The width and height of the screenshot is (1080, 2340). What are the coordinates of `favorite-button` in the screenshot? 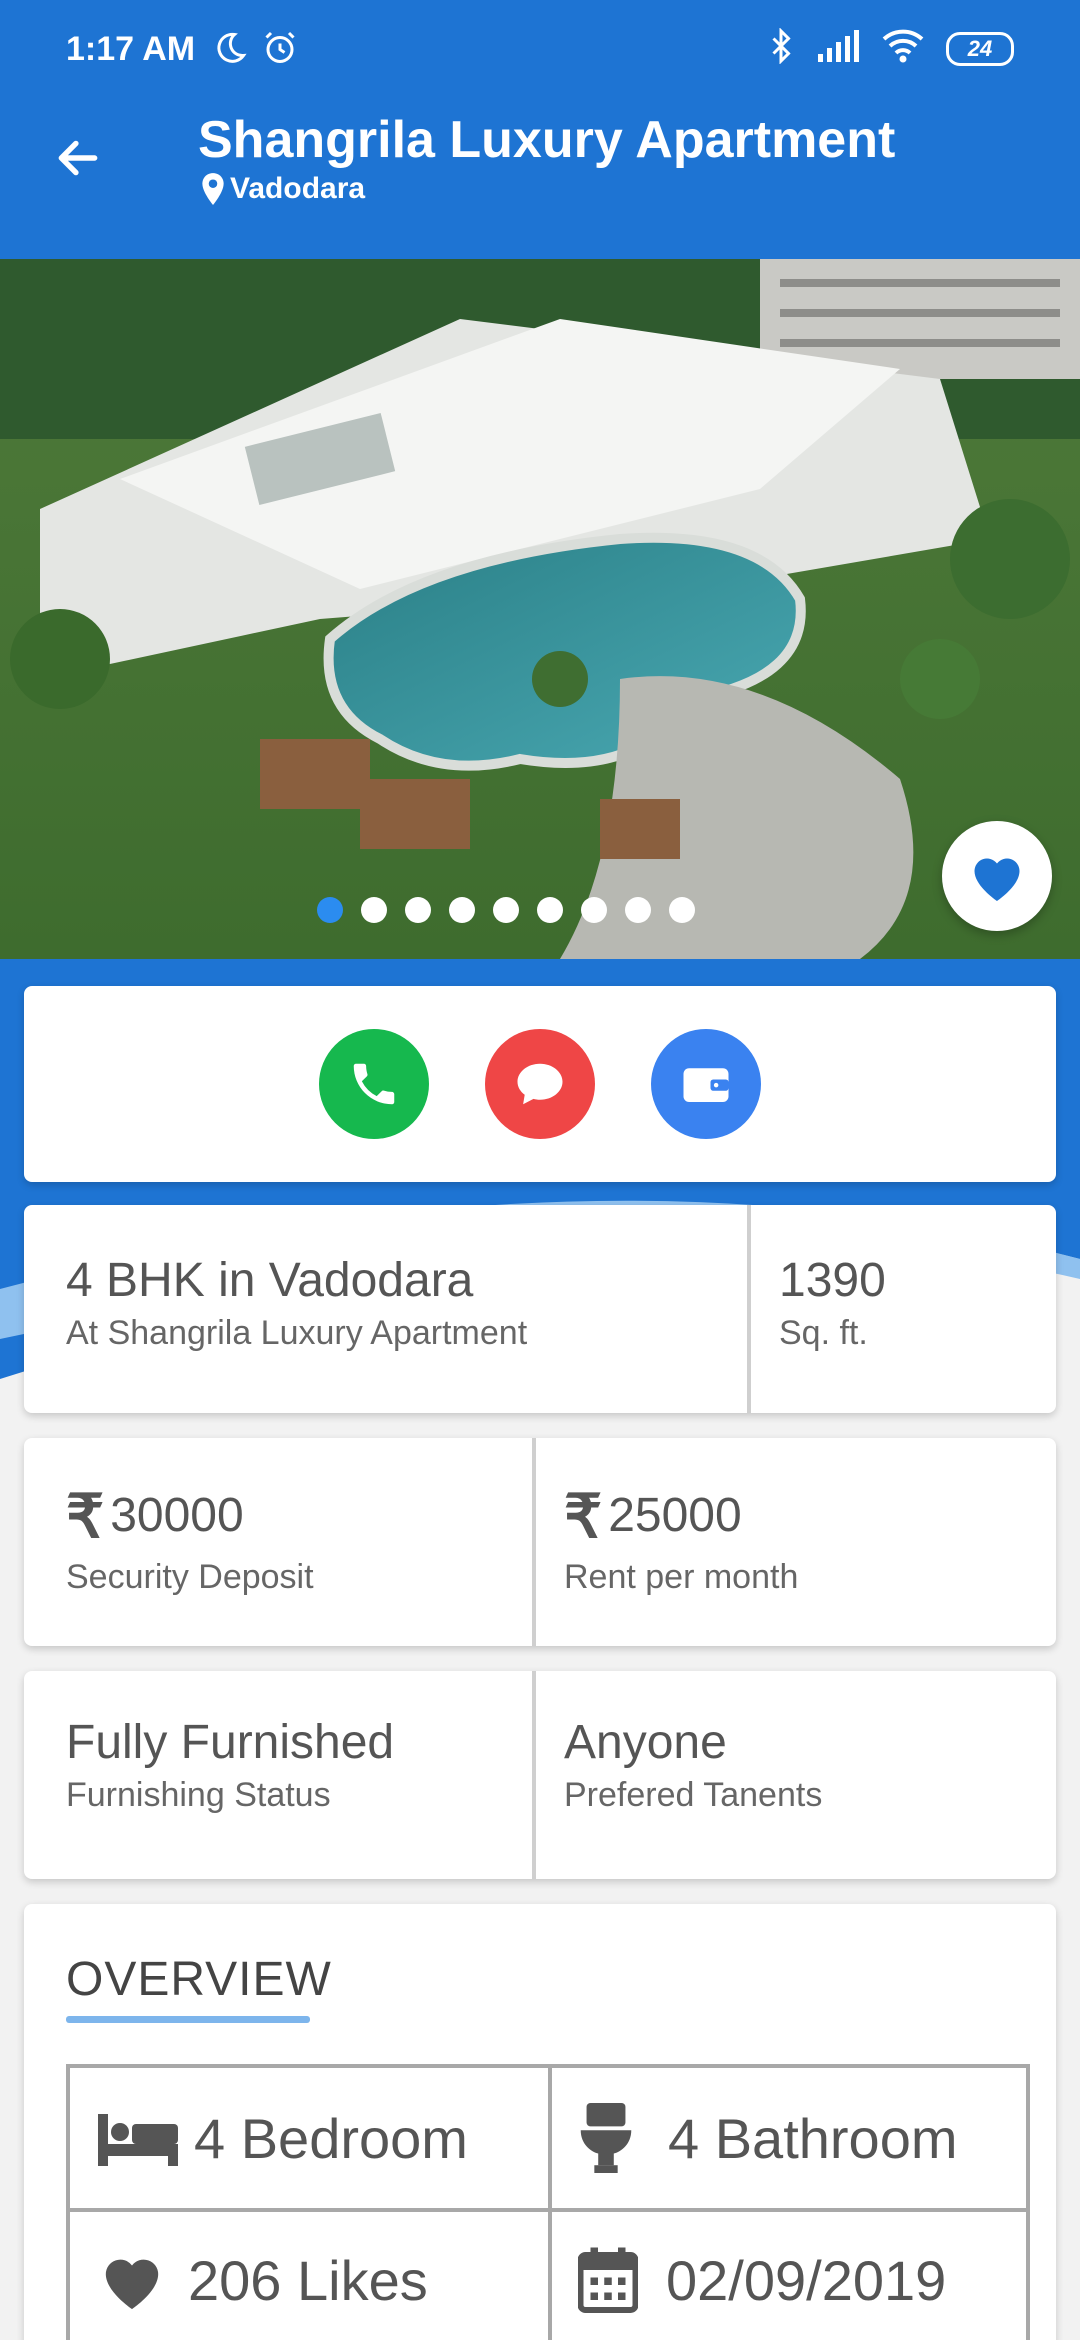 It's located at (997, 876).